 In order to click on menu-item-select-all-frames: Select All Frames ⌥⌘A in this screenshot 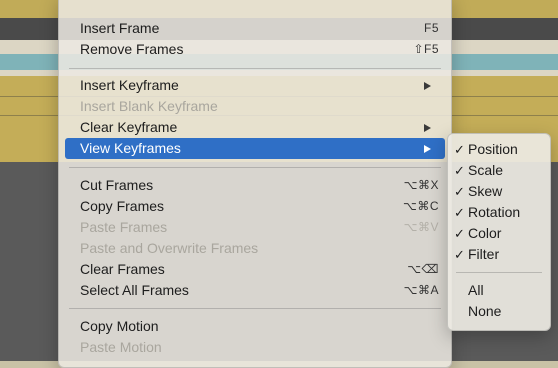, I will do `click(255, 290)`.